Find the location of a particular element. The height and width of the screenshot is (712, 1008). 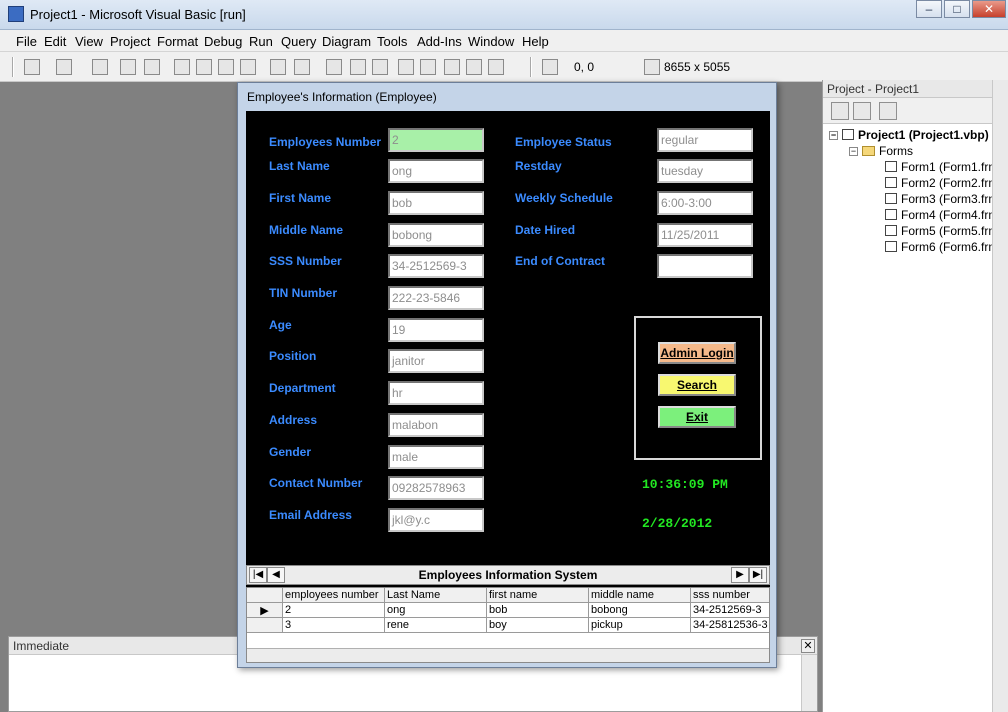

grid-cell: rene is located at coordinates (436, 625).